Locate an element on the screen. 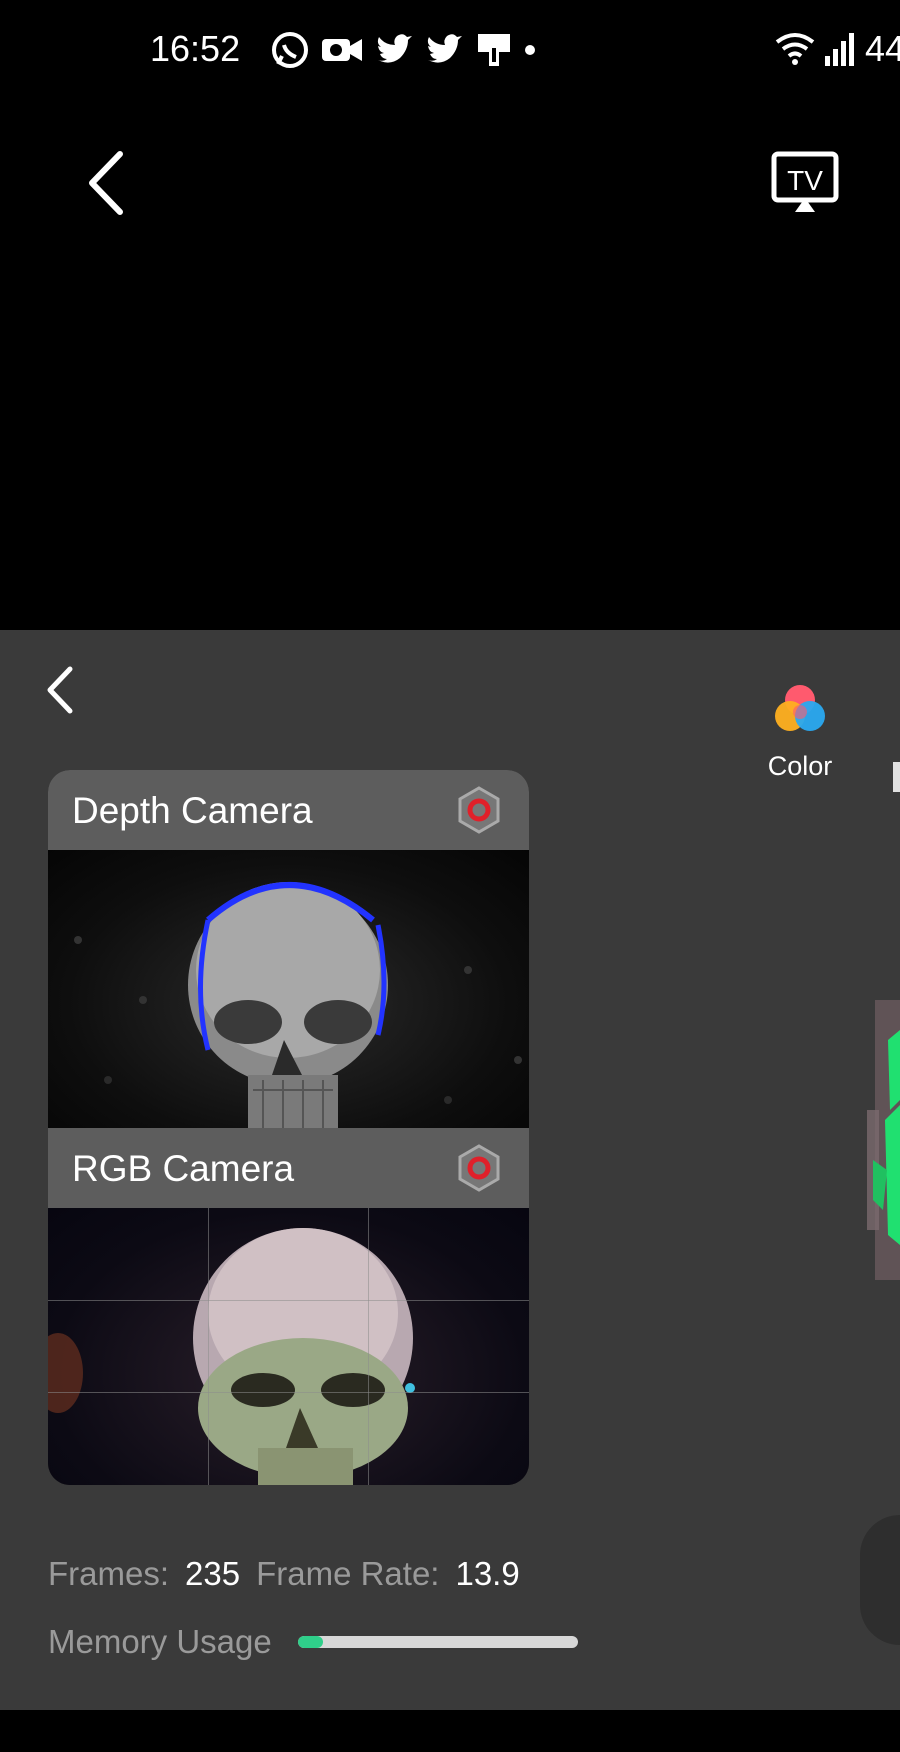 The width and height of the screenshot is (900, 1752). frame-rate-value: 13.9 is located at coordinates (487, 1573).